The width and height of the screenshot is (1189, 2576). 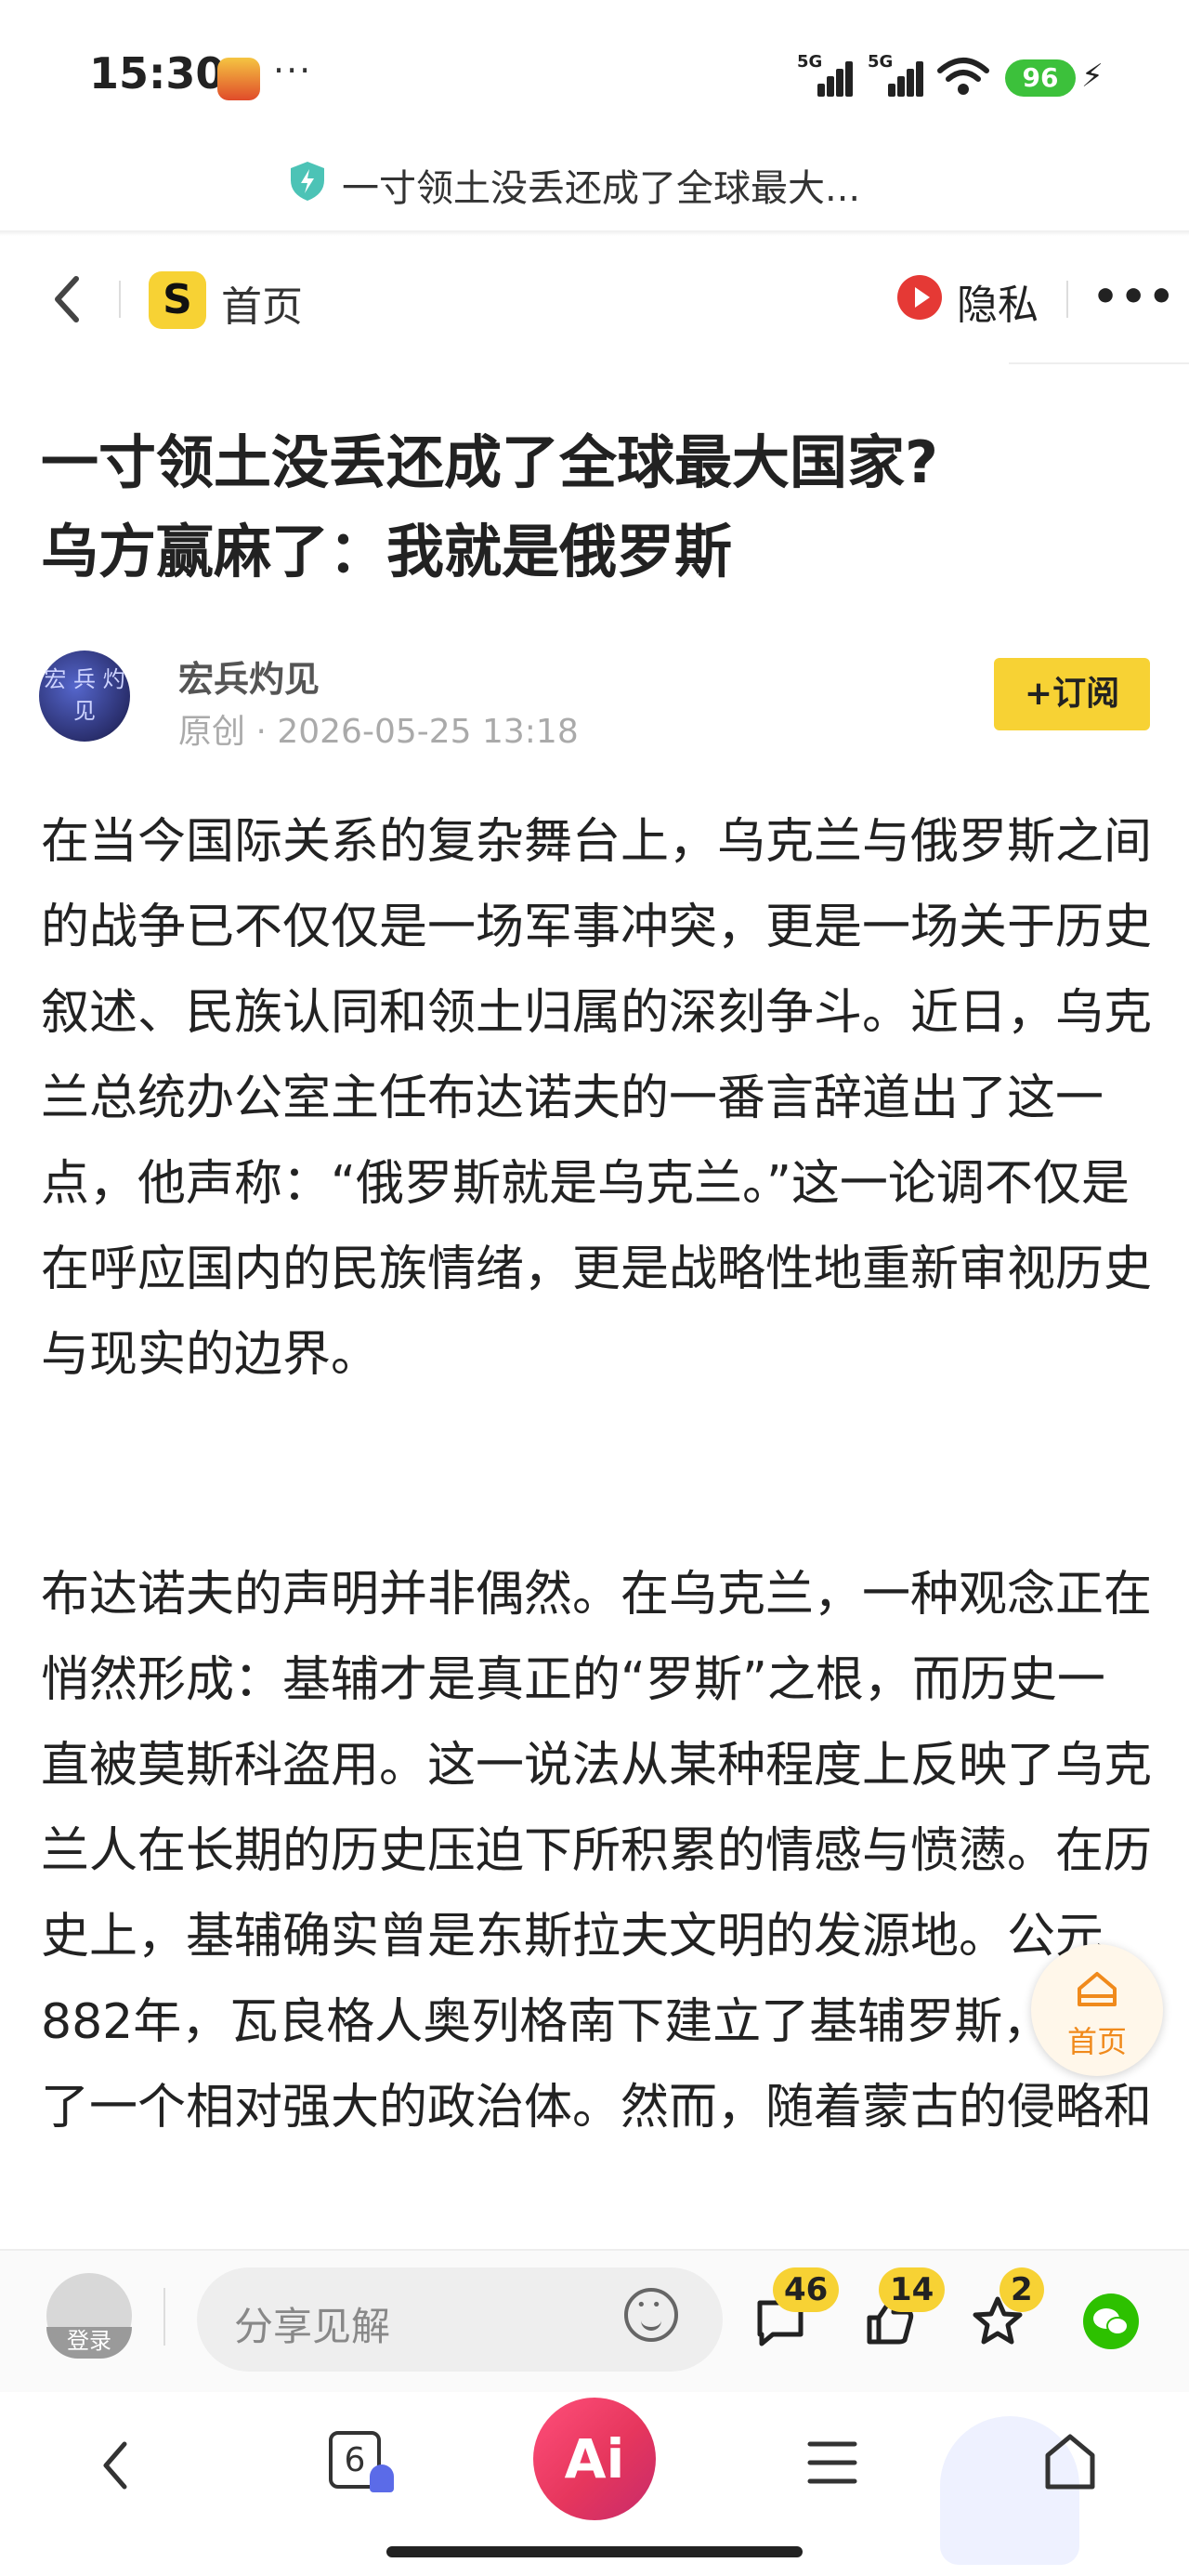 What do you see at coordinates (378, 732) in the screenshot?
I see `article-meta: 原创 · 2026-05-25 13:18` at bounding box center [378, 732].